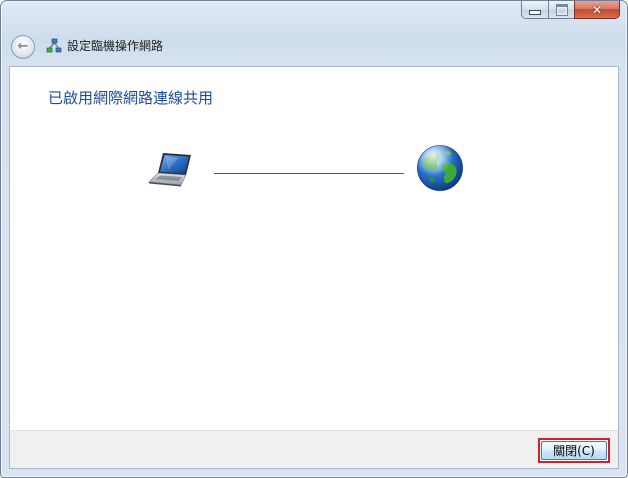 This screenshot has height=478, width=628. What do you see at coordinates (309, 173) in the screenshot?
I see `connection-line` at bounding box center [309, 173].